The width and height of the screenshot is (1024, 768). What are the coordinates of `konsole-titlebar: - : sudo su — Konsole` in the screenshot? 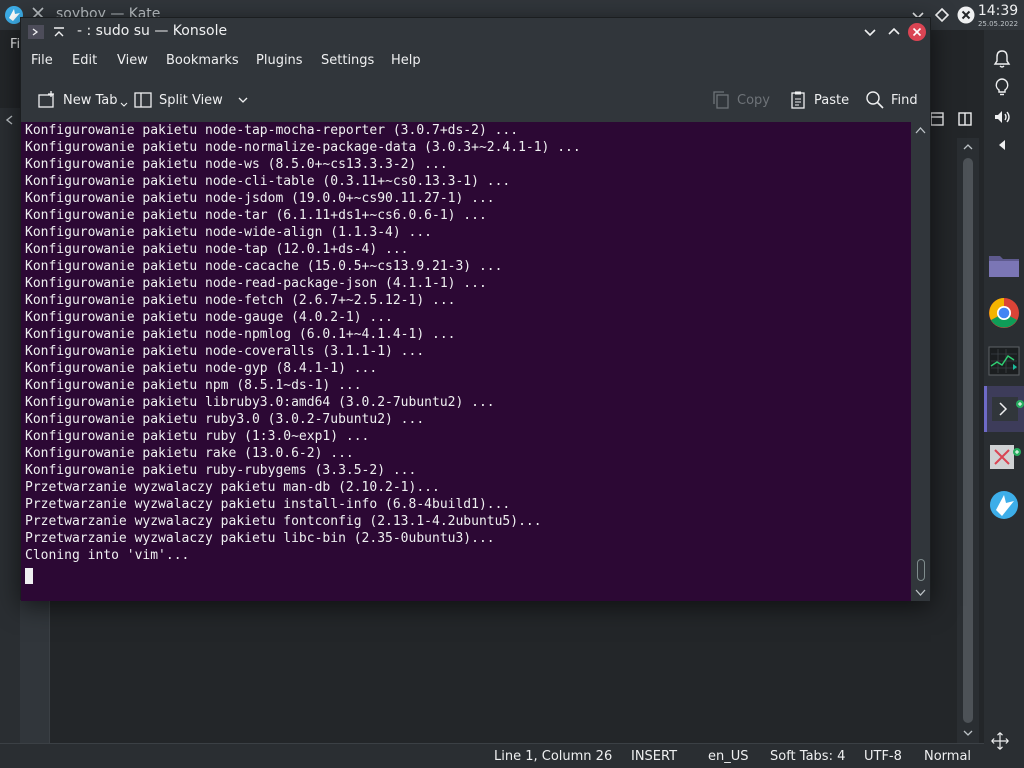 It's located at (475, 32).